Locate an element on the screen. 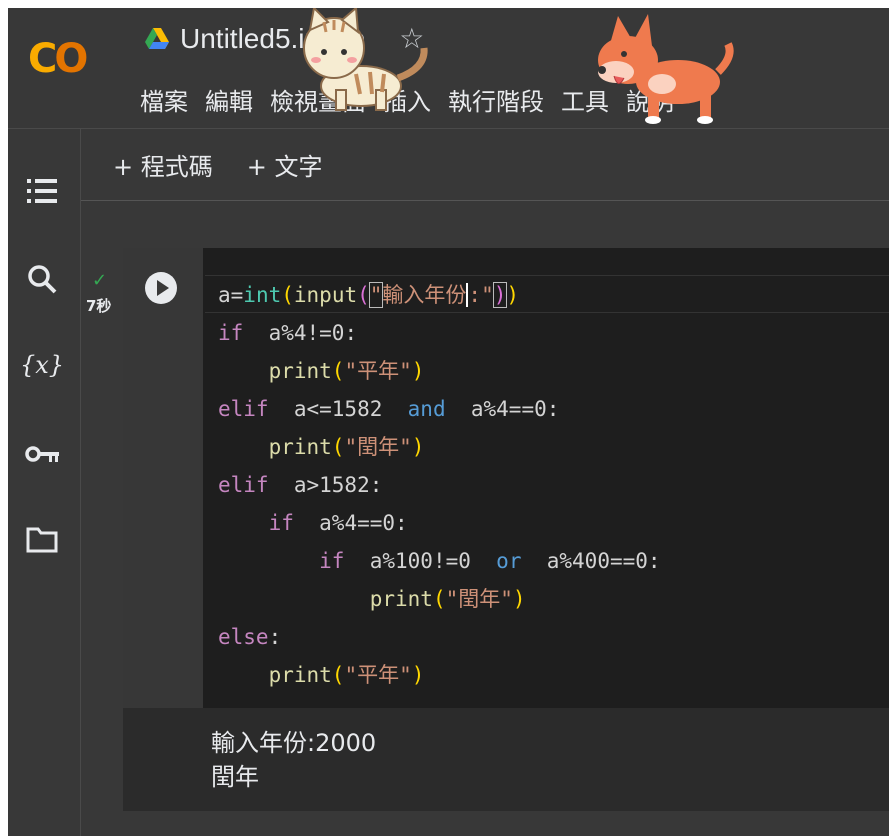 The width and height of the screenshot is (889, 836). code-line: else: is located at coordinates (250, 637).